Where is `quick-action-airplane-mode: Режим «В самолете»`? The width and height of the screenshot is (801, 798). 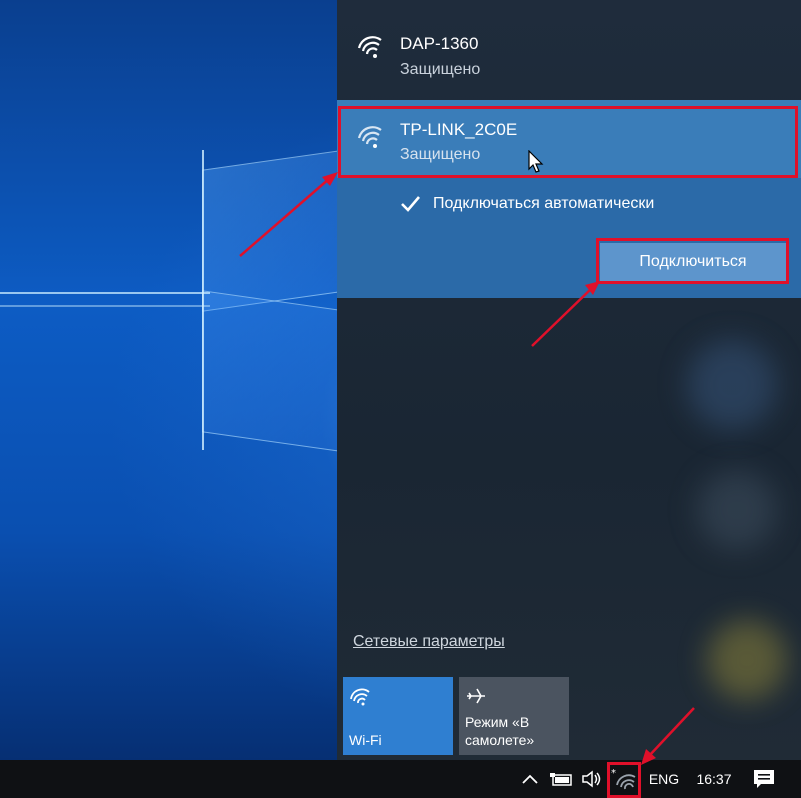
quick-action-airplane-mode: Режим «В самолете» is located at coordinates (514, 716).